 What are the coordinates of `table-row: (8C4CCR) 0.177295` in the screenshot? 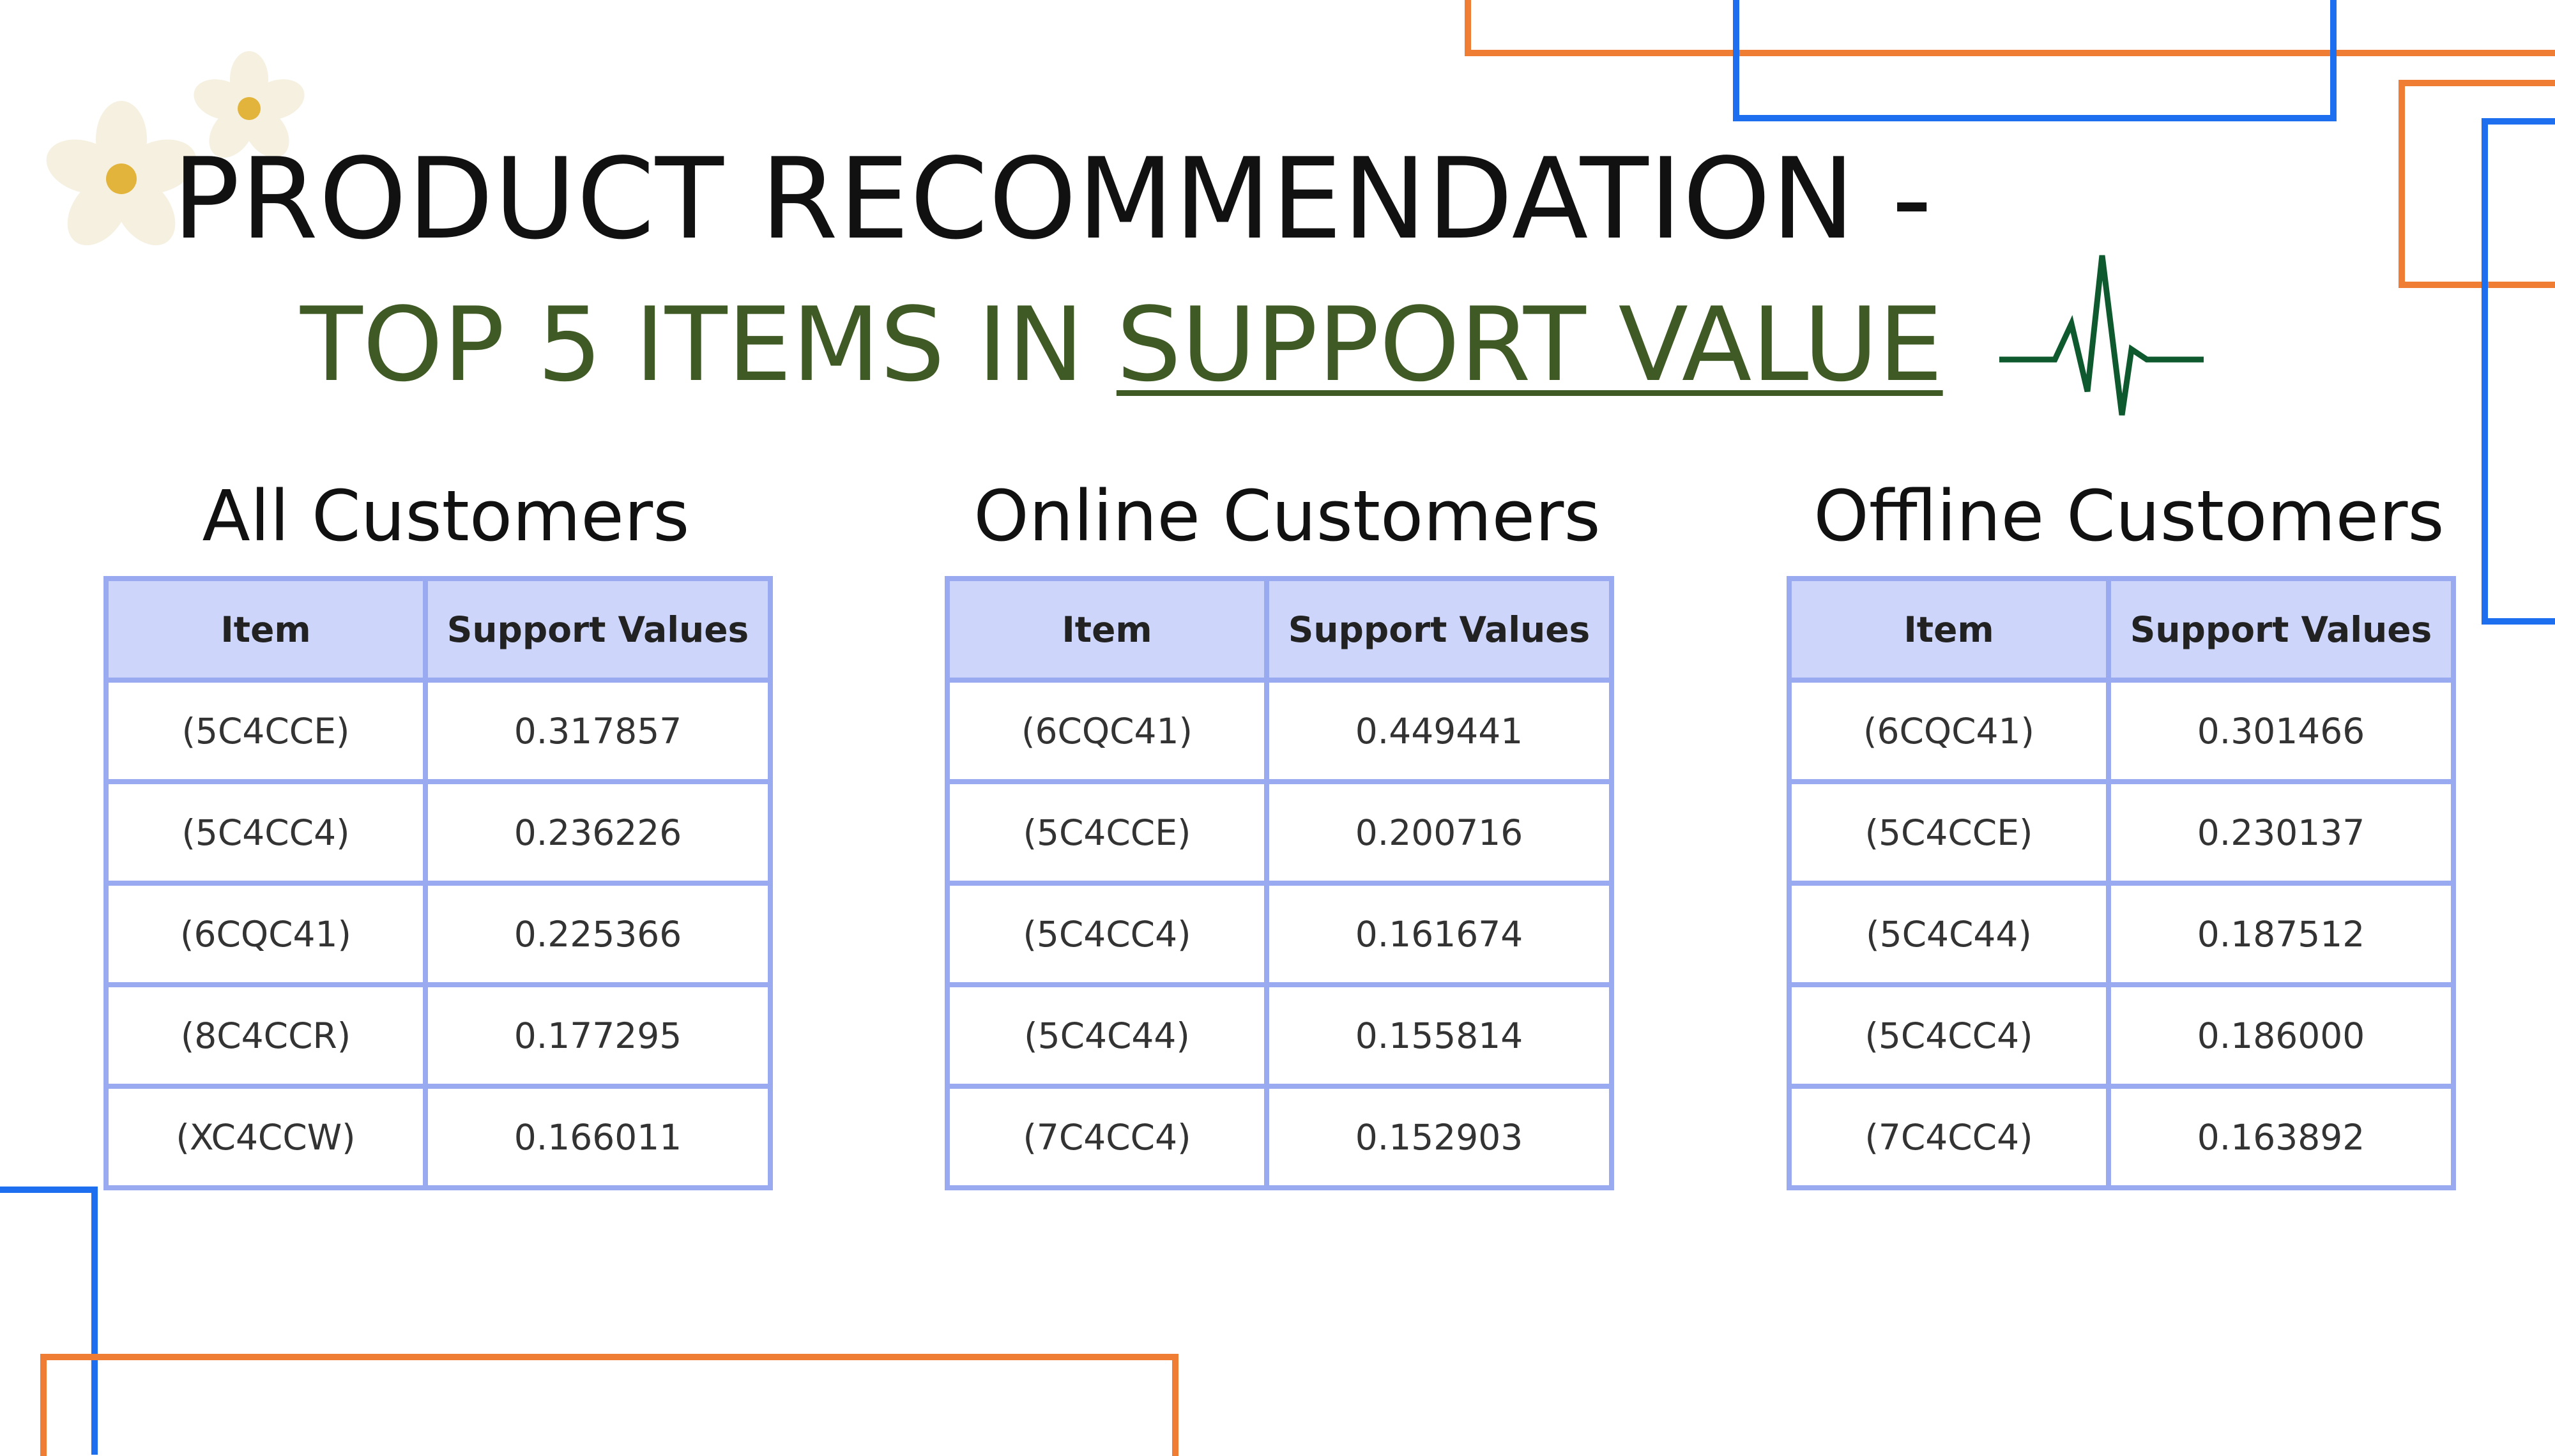 It's located at (438, 1035).